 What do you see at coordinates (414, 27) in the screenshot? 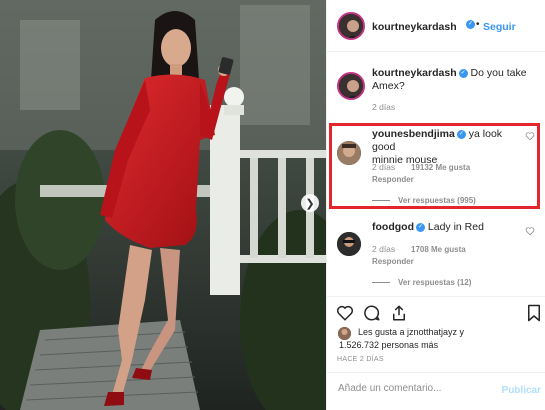
I see `author-username: kourtneykardash` at bounding box center [414, 27].